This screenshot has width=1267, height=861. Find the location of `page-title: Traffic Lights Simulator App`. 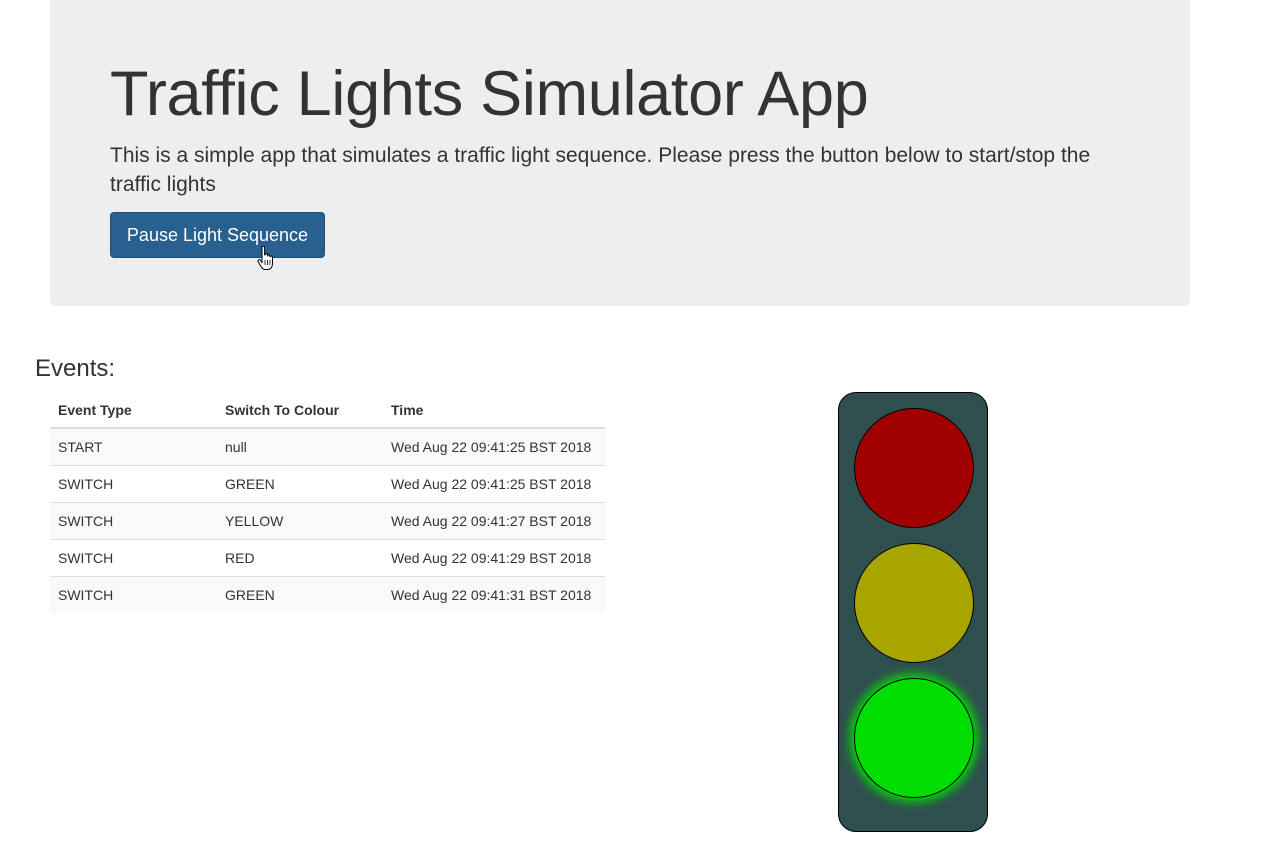

page-title: Traffic Lights Simulator App is located at coordinates (489, 94).